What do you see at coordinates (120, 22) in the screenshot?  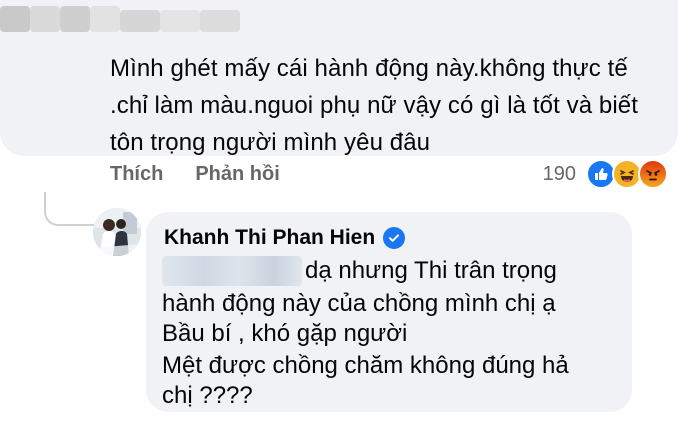 I see `blurred-commenter-name` at bounding box center [120, 22].